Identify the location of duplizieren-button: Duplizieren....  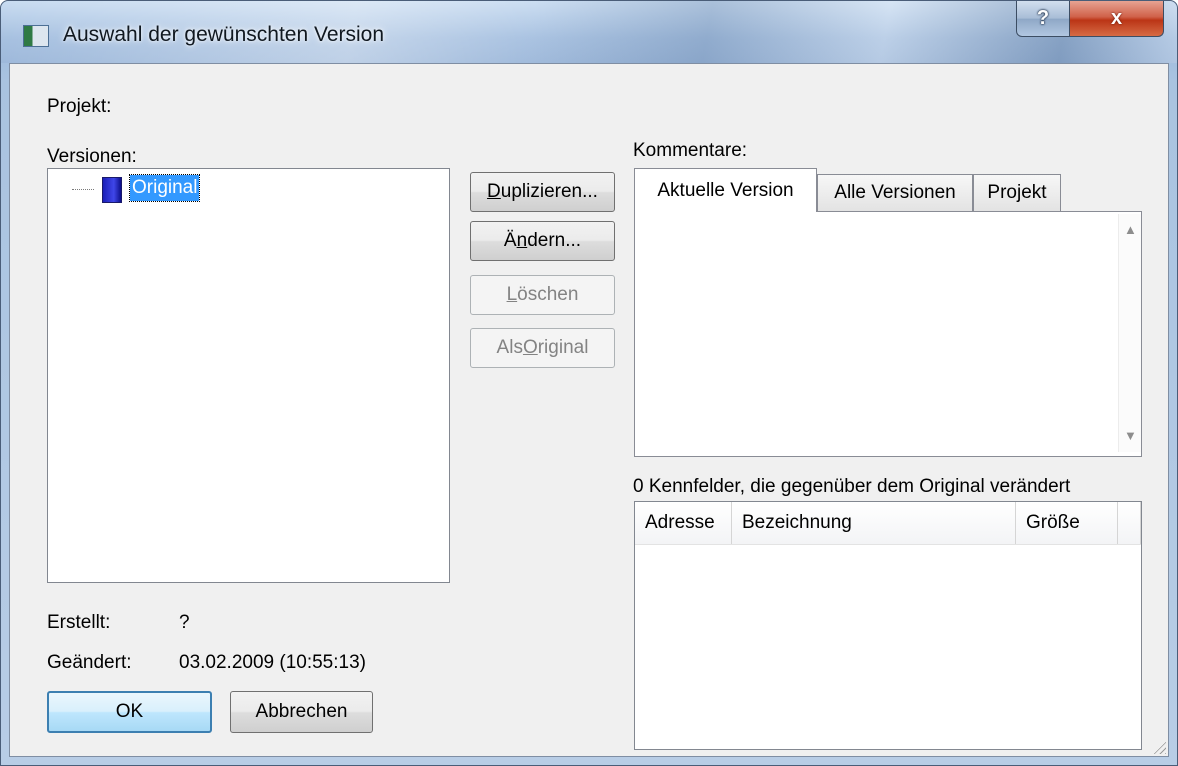
(542, 192).